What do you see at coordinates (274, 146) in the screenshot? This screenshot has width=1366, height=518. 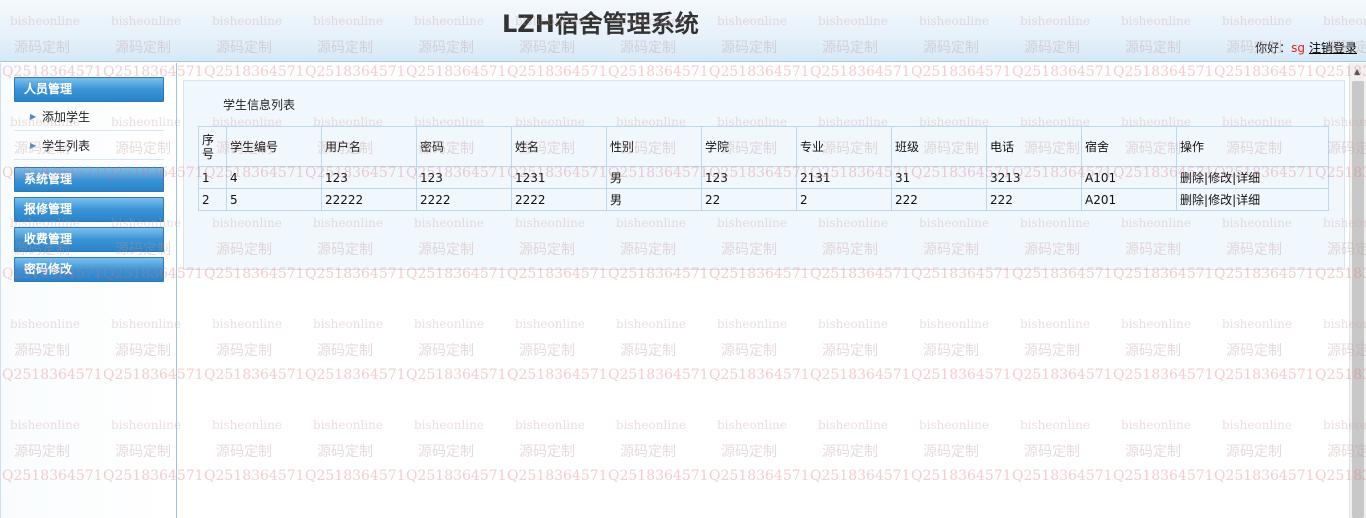 I see `column-header: 学生编号` at bounding box center [274, 146].